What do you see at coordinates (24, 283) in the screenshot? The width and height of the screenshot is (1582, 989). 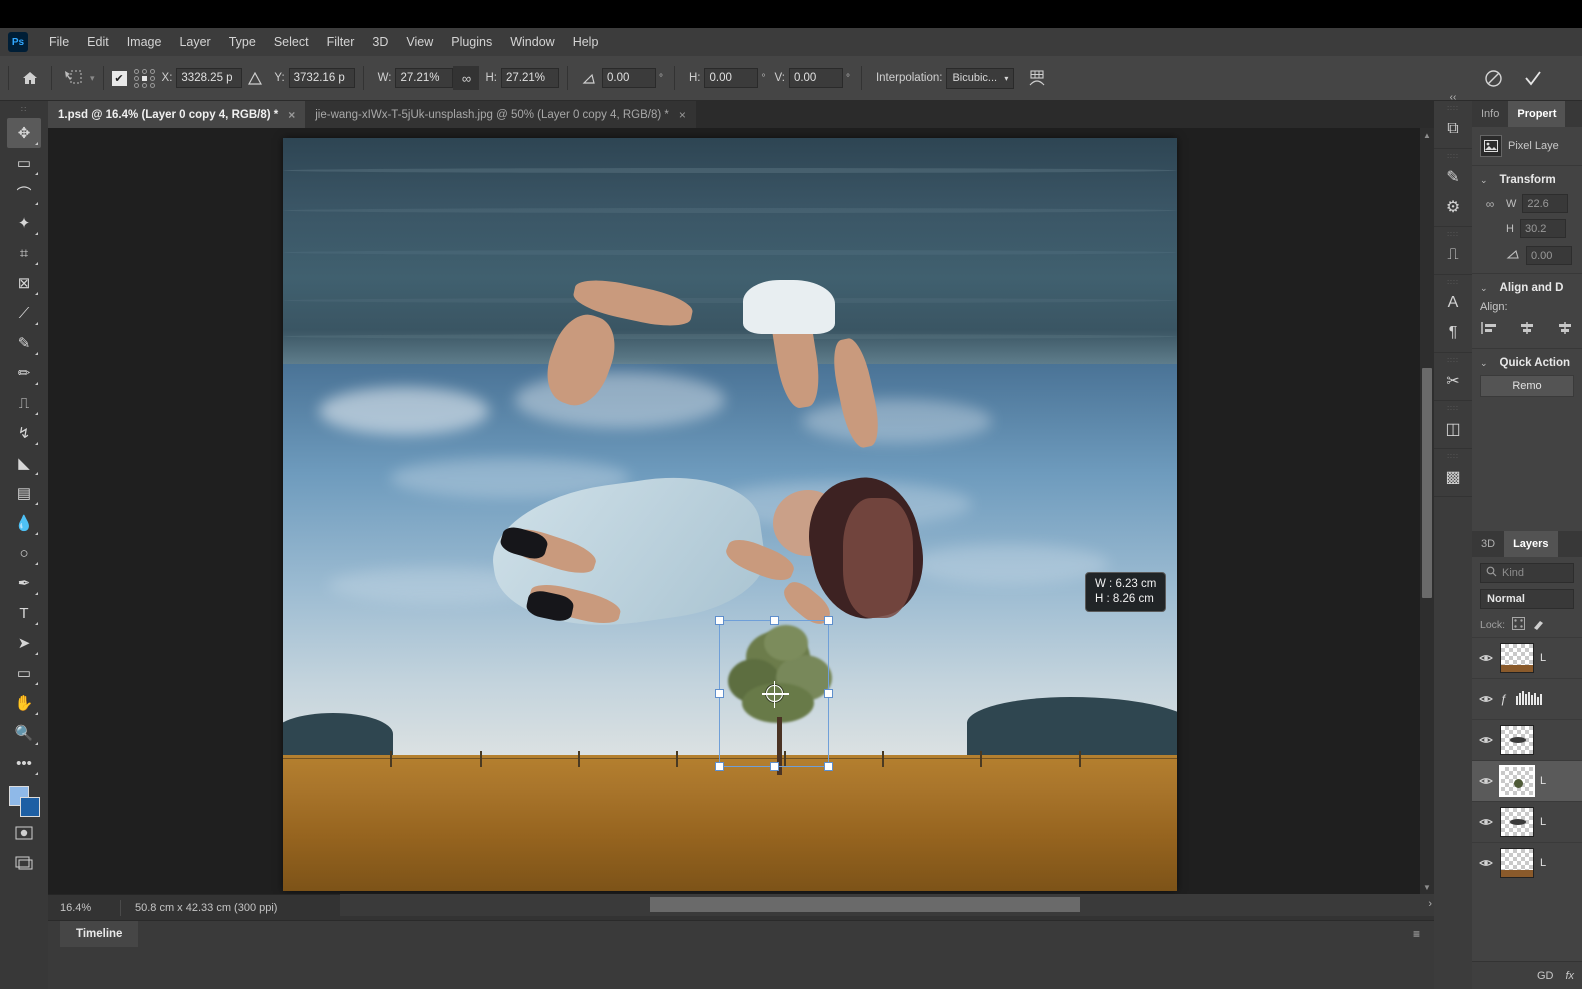 I see `frame-tool: ⊠` at bounding box center [24, 283].